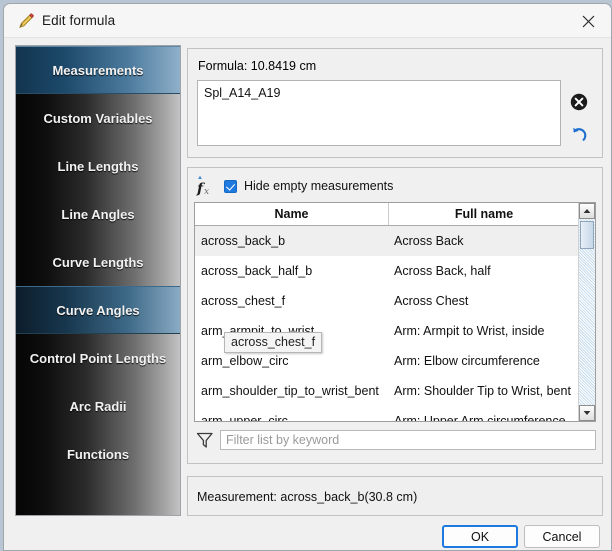 The image size is (612, 551). I want to click on sidebar-item-curve-lengths: Curve Lengths, so click(98, 262).